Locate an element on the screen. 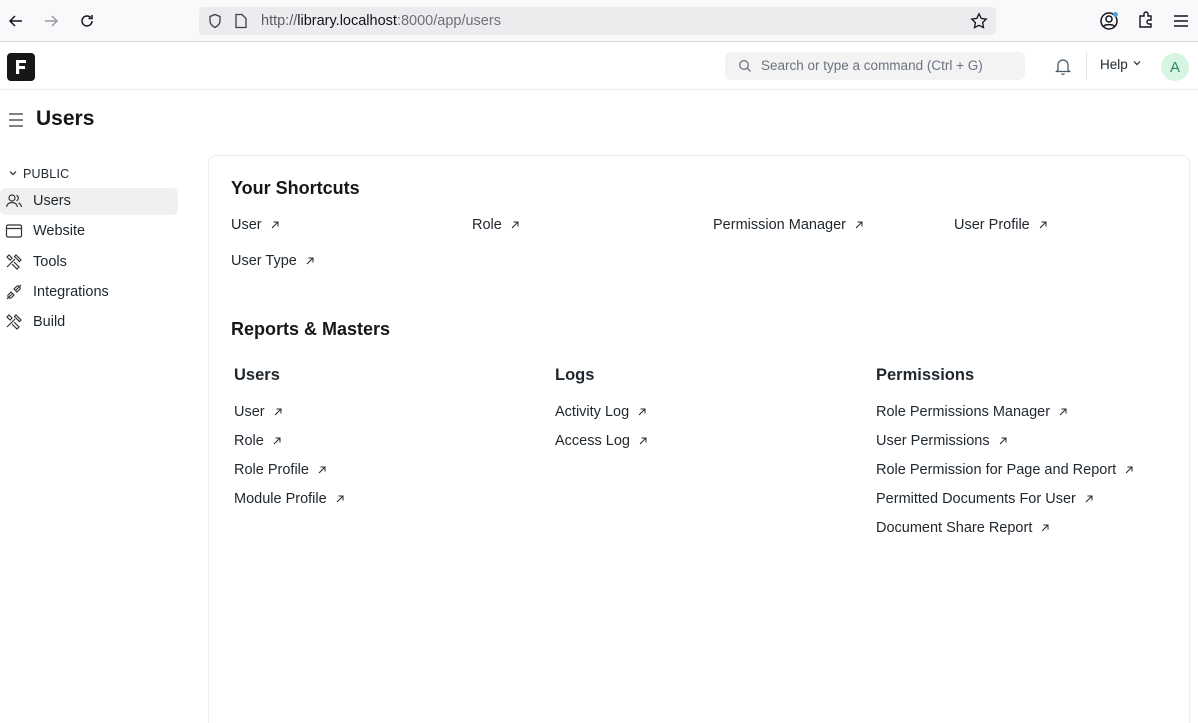  shortcut-role: Role is located at coordinates (495, 225).